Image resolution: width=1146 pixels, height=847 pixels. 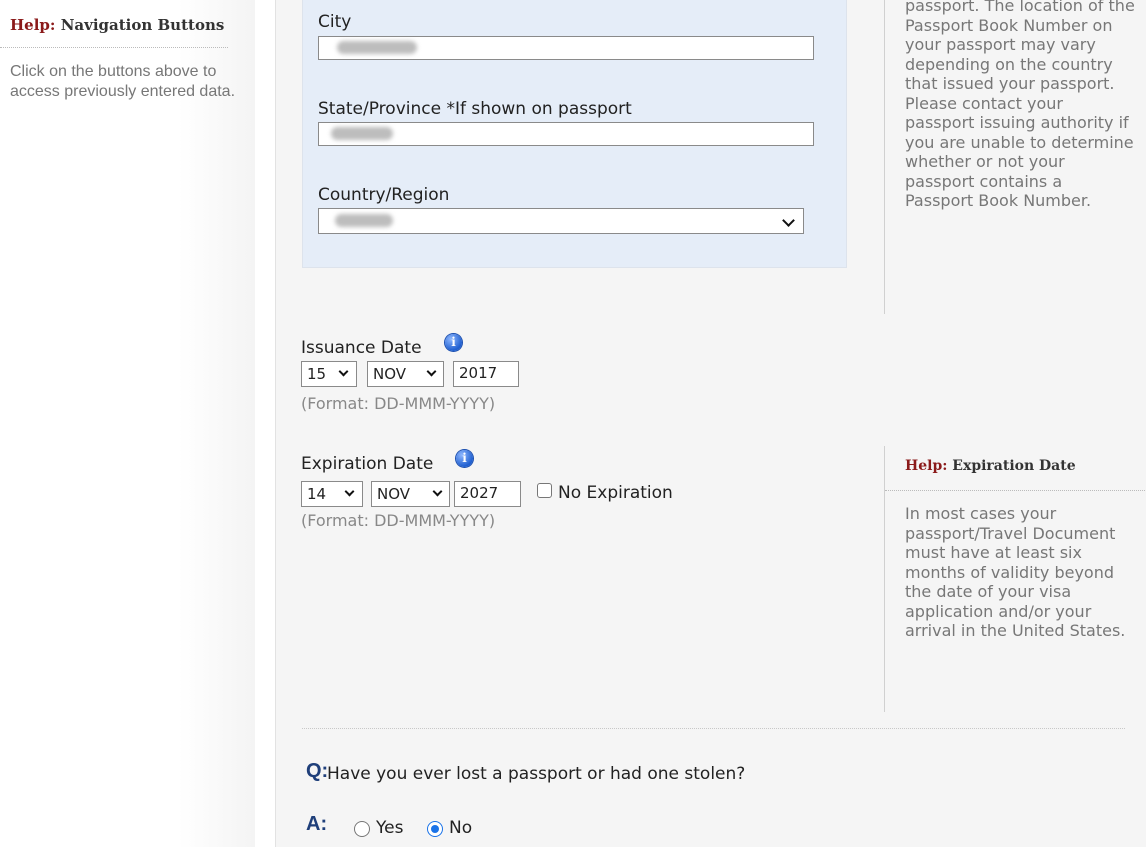 I want to click on issuance-year-input: 2017, so click(x=486, y=374).